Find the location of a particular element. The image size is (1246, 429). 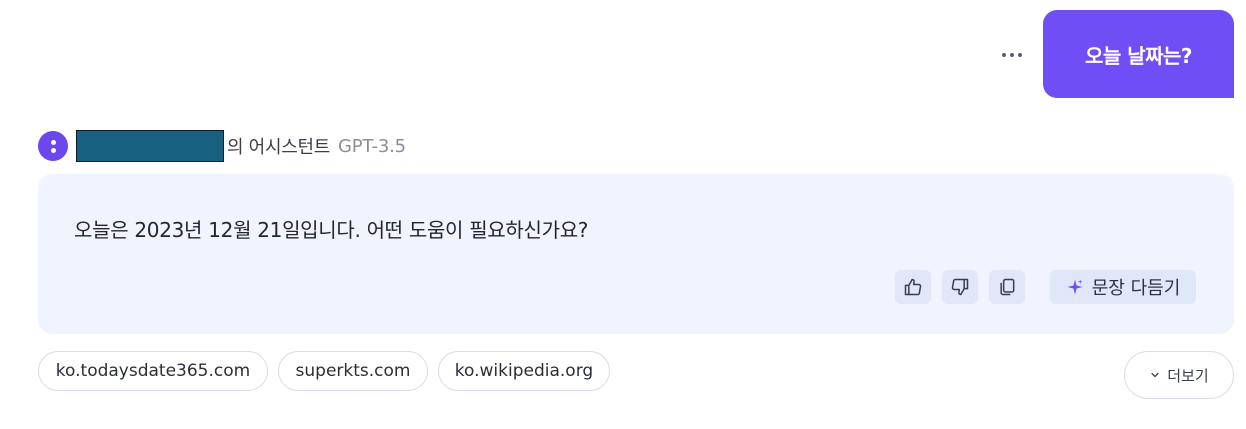

user-message-text: 오늘 날짜는? is located at coordinates (1138, 55).